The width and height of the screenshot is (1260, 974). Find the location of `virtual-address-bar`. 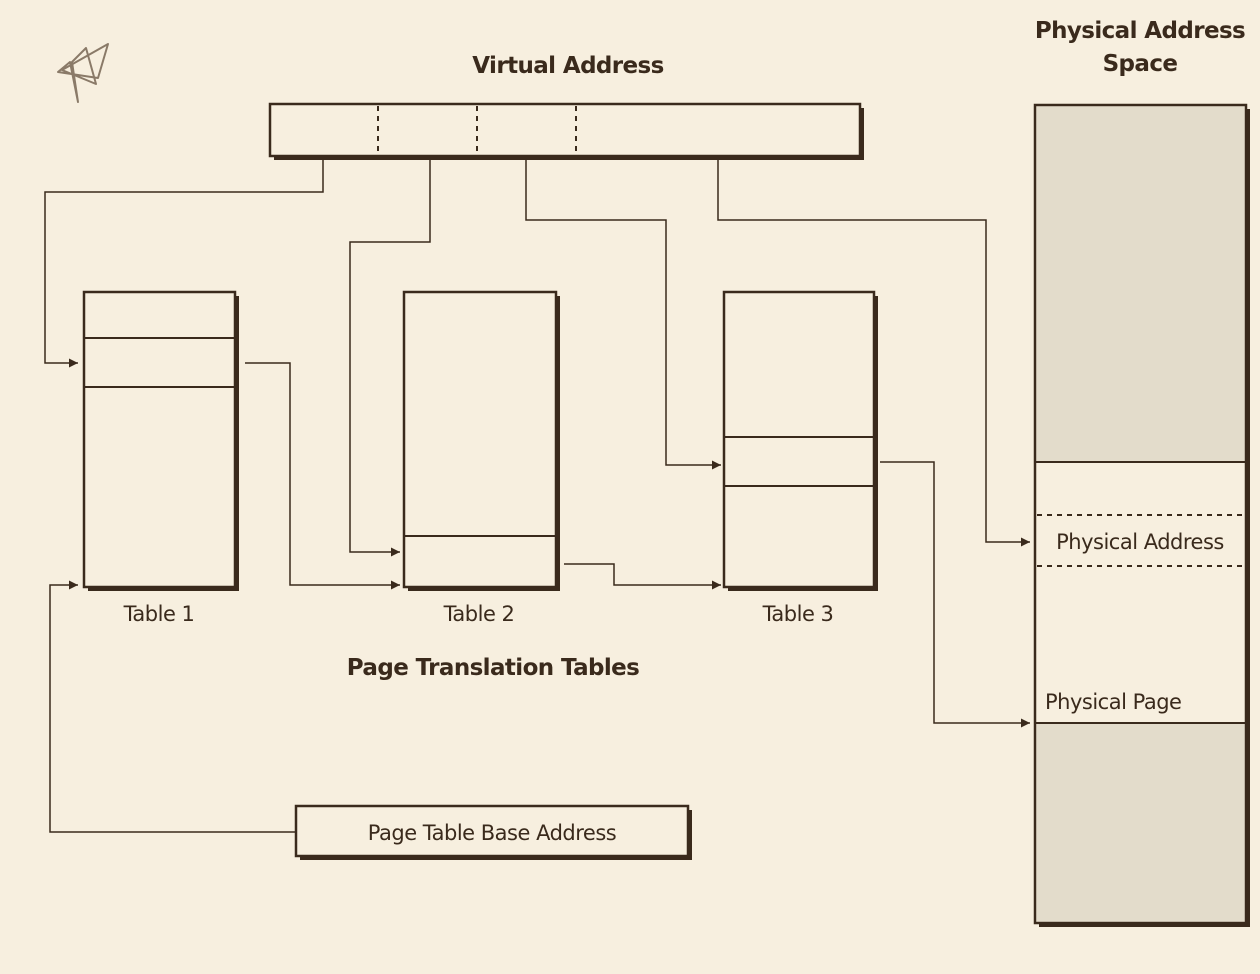

virtual-address-bar is located at coordinates (566, 131).